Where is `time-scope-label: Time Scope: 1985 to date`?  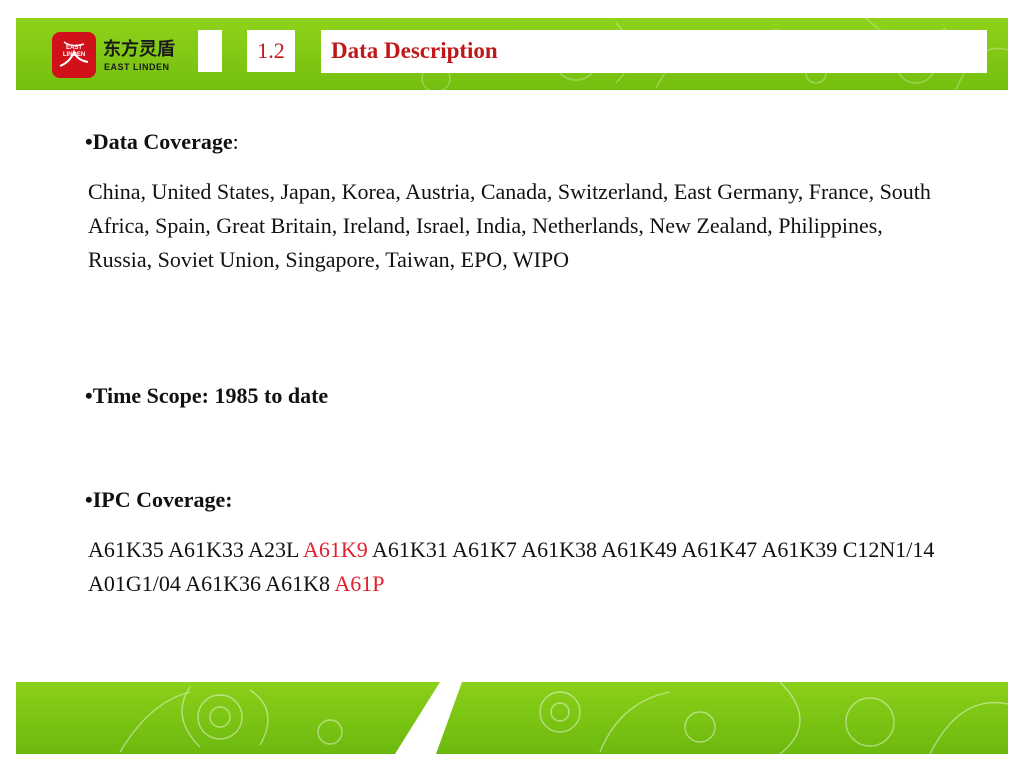 time-scope-label: Time Scope: 1985 to date is located at coordinates (210, 395).